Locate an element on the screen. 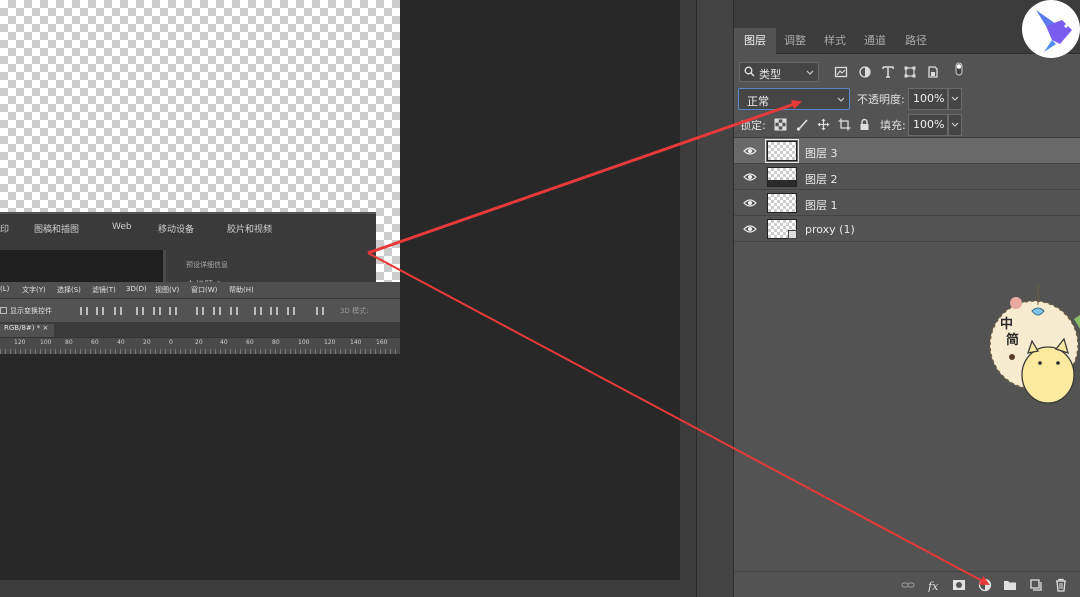 This screenshot has height=597, width=1080. embedded-options-bar: 显示变换控件 3D 模式: is located at coordinates (200, 310).